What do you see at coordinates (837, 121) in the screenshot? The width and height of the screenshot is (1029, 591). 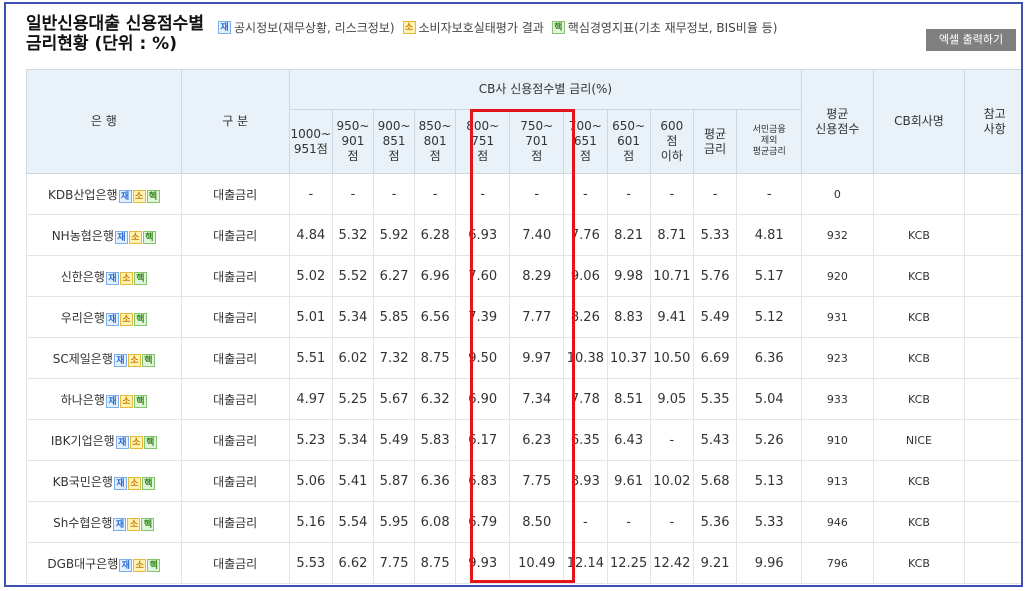 I see `header-avg-score: 평균 신용점수` at bounding box center [837, 121].